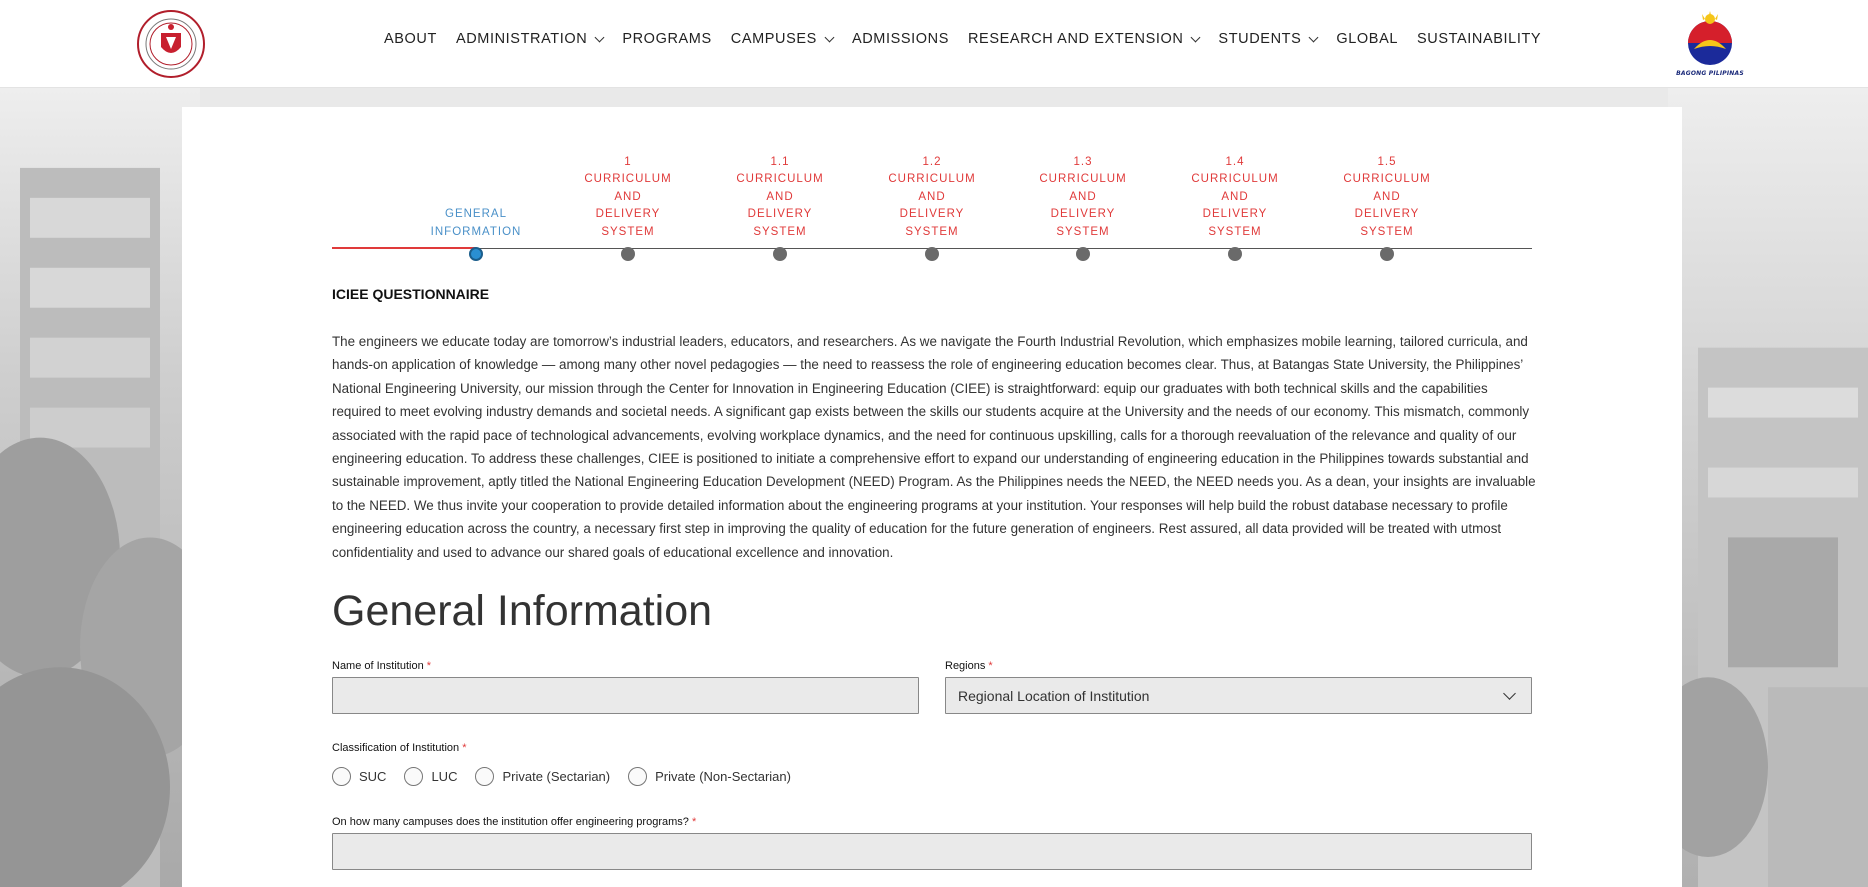  I want to click on radio-label: SUC, so click(373, 776).